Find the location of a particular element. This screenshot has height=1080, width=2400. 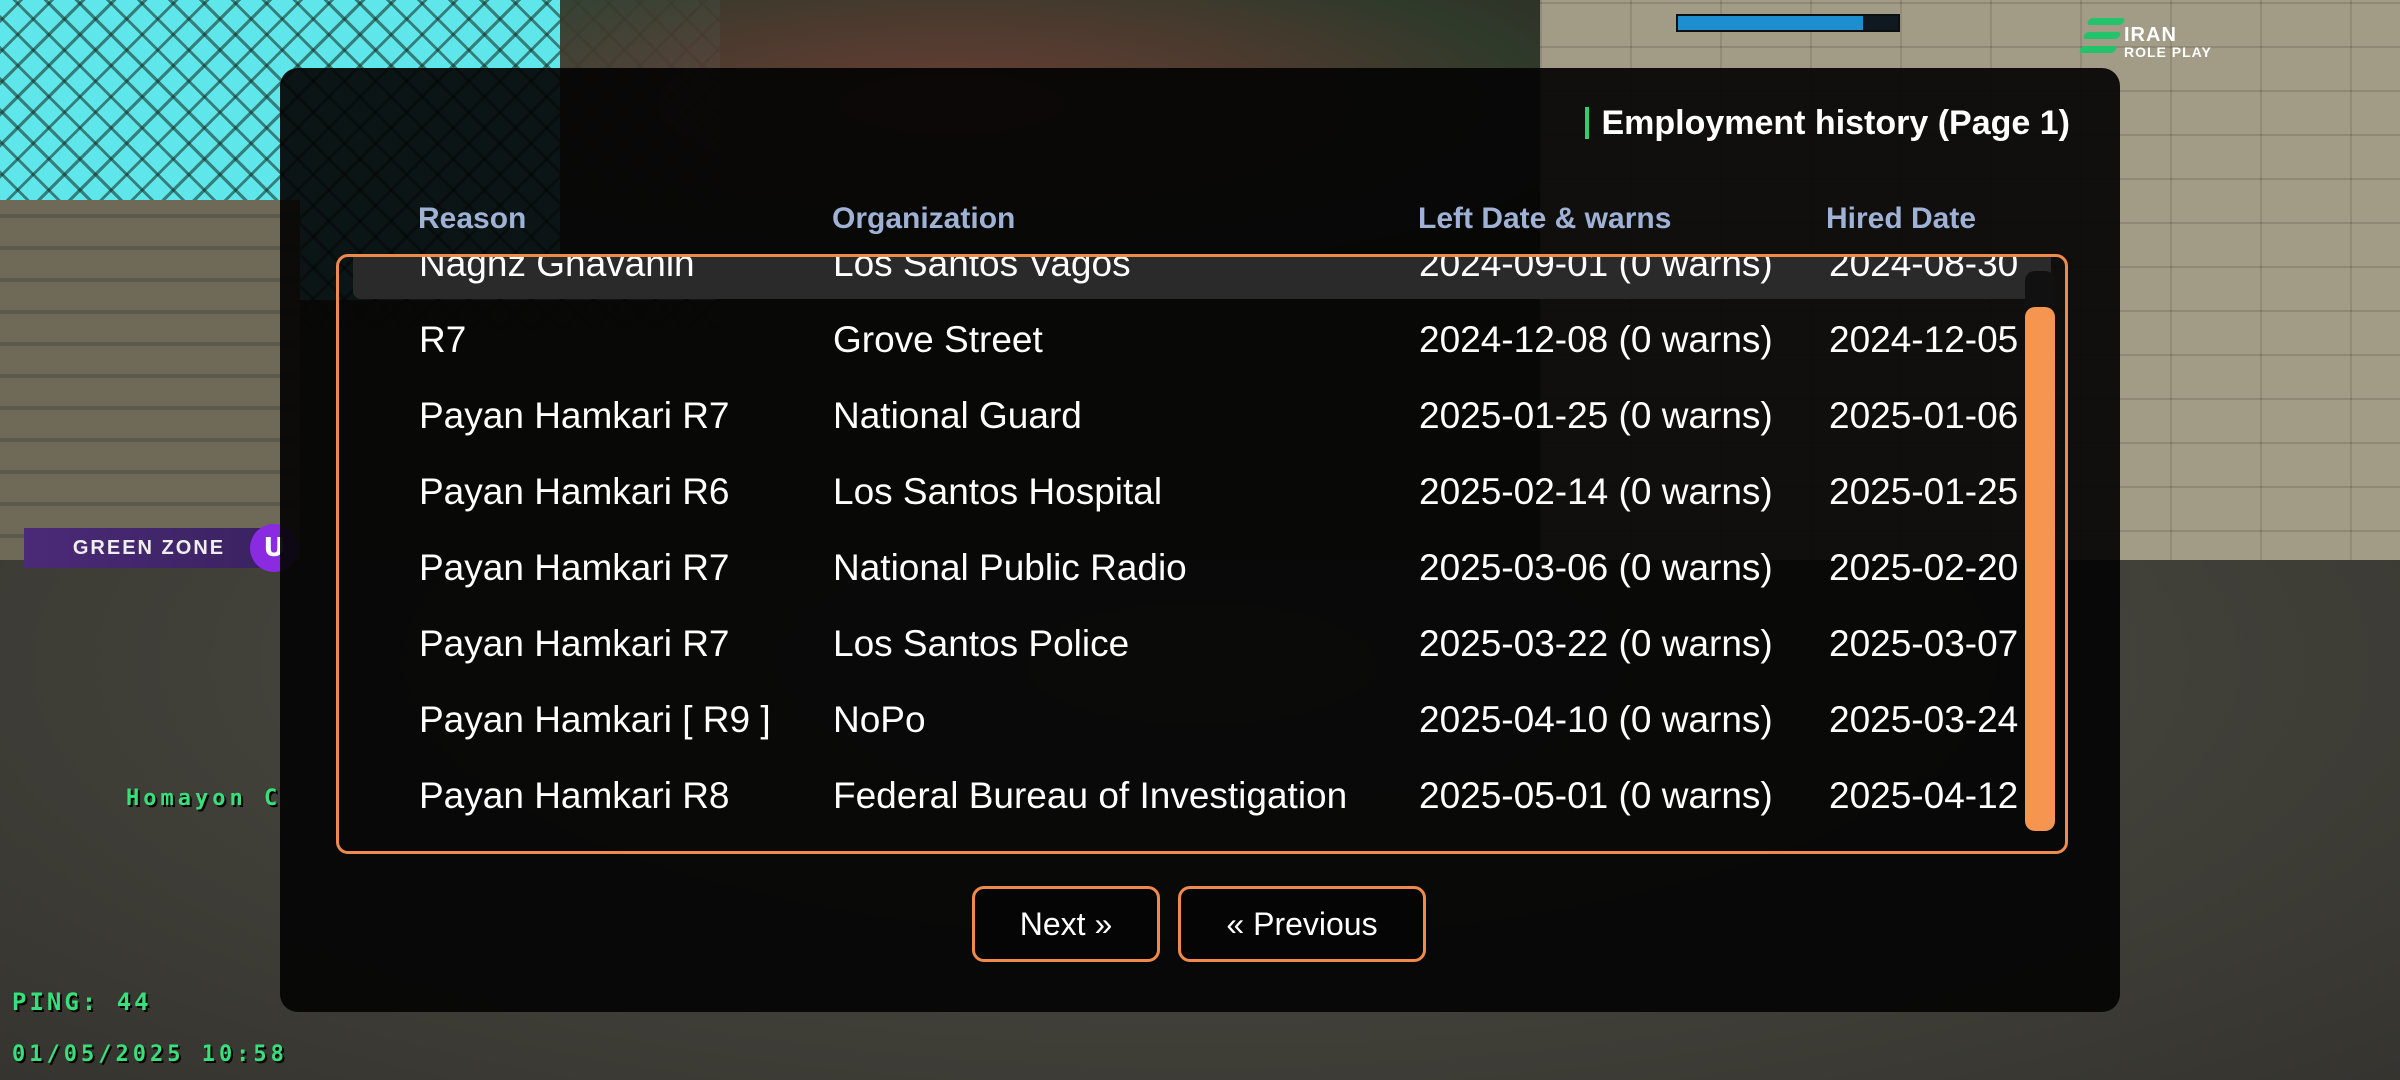

column-header-left-date: Left Date & warns is located at coordinates (1545, 218).